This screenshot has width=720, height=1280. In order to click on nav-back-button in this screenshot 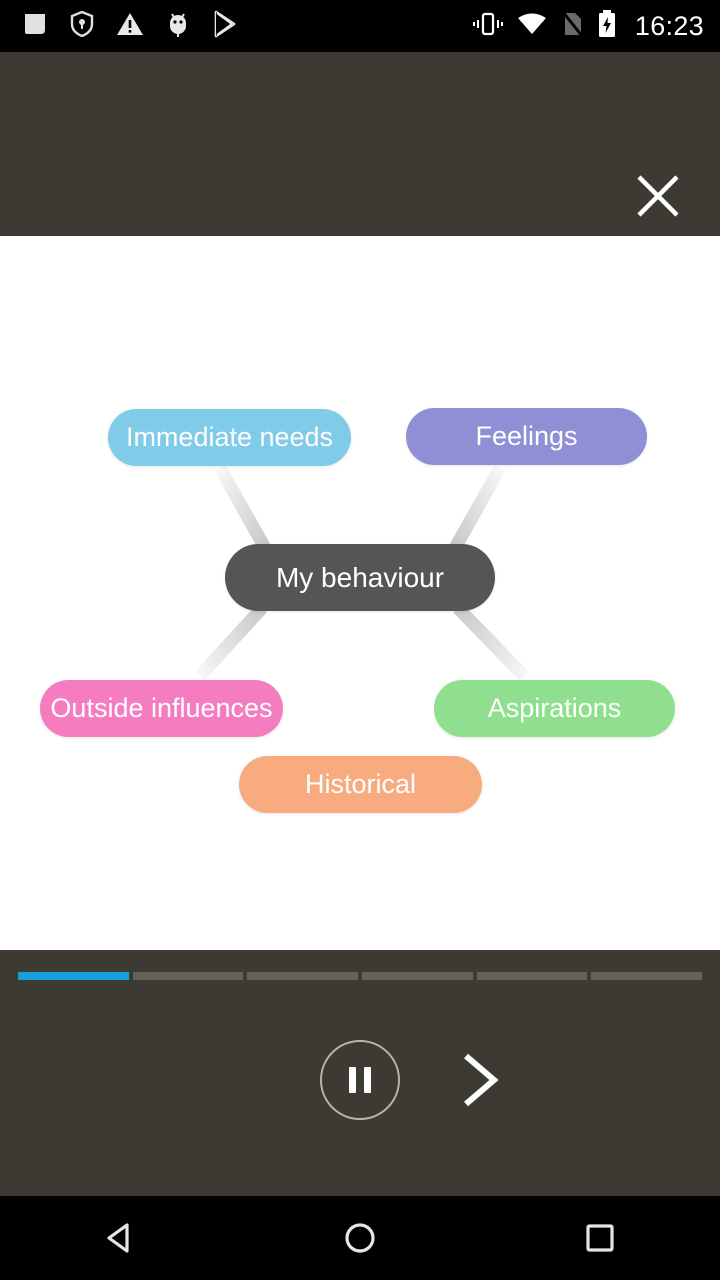, I will do `click(120, 1238)`.